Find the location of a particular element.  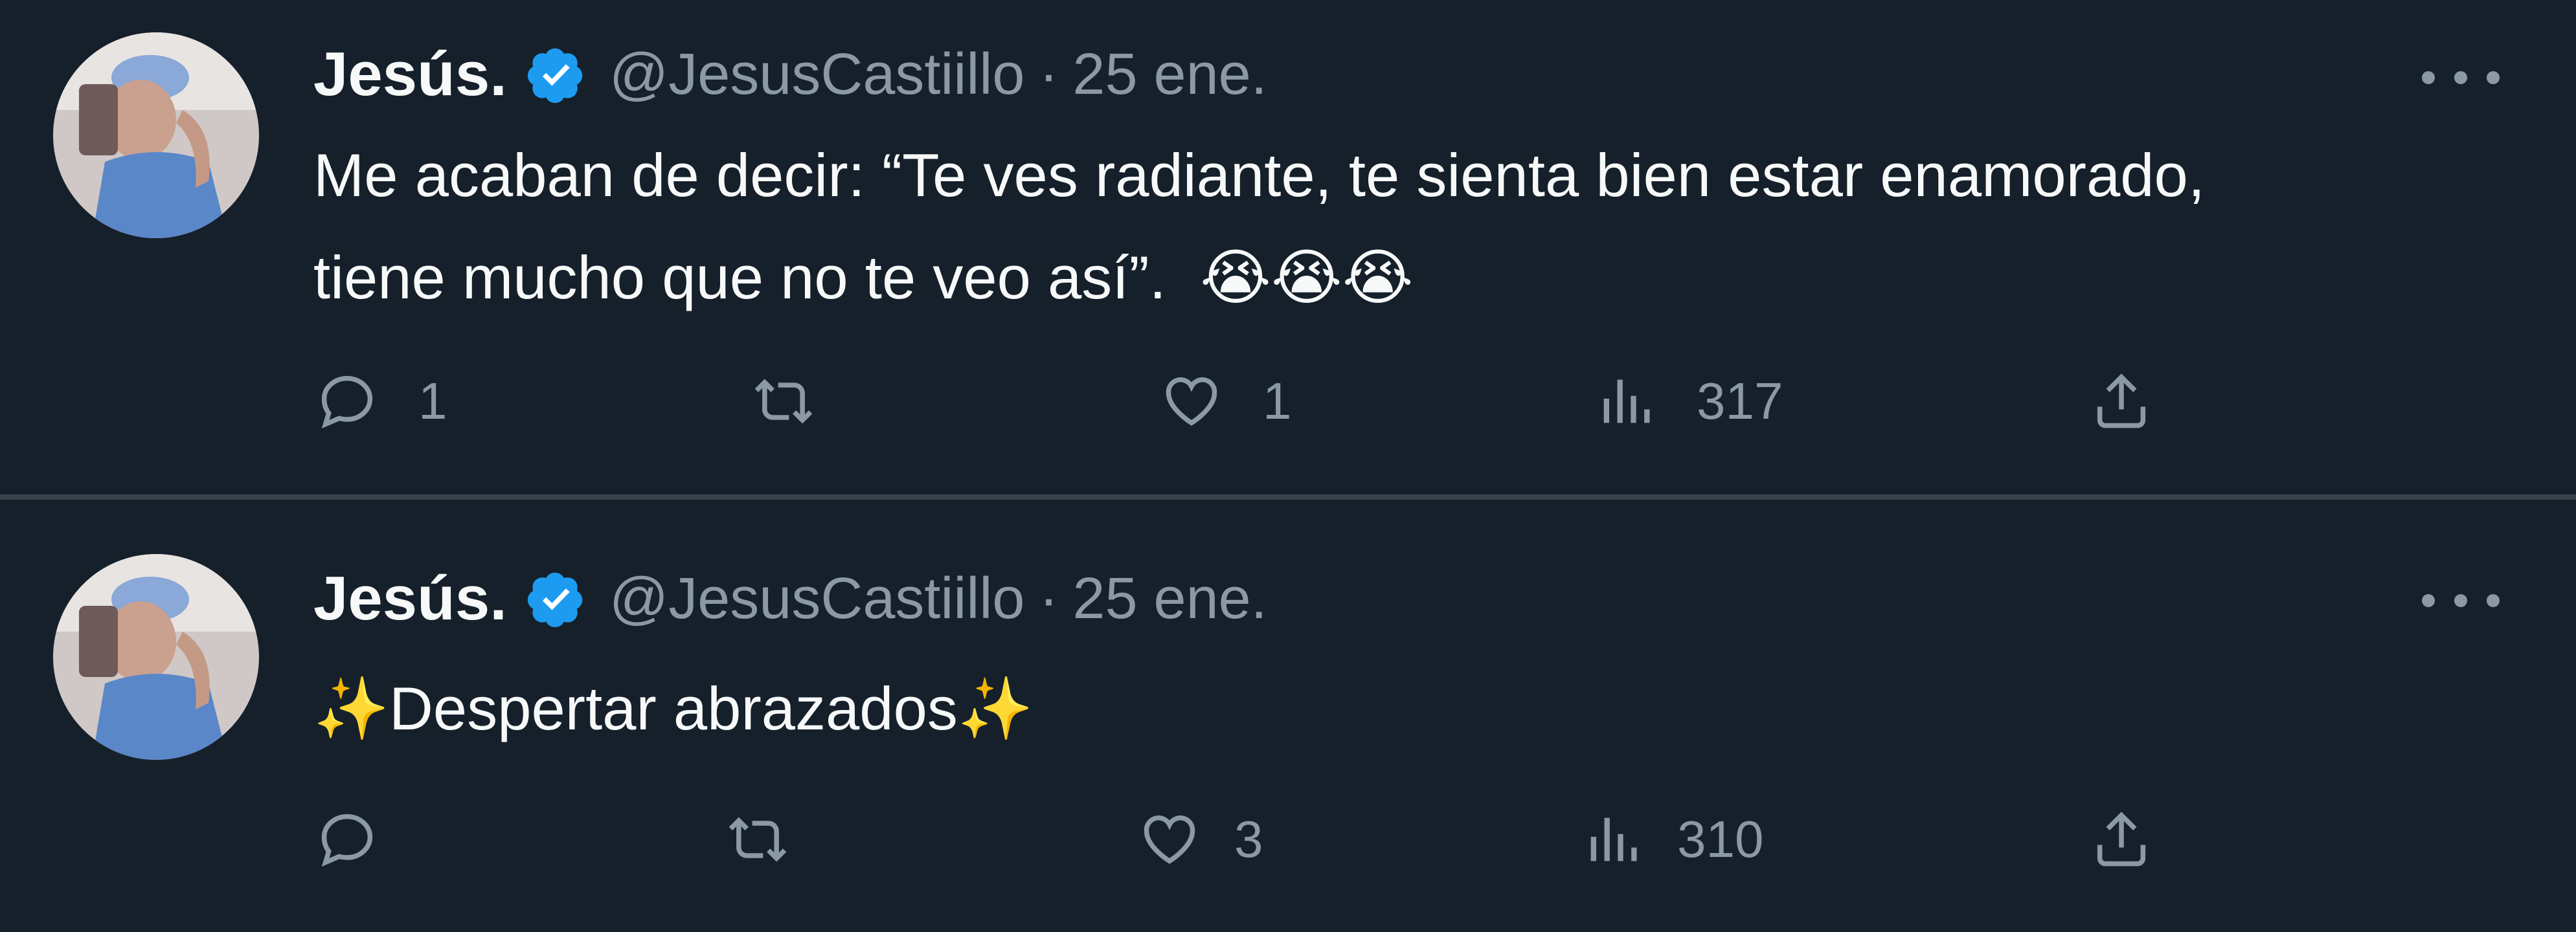

views-count: 310 is located at coordinates (1721, 839).